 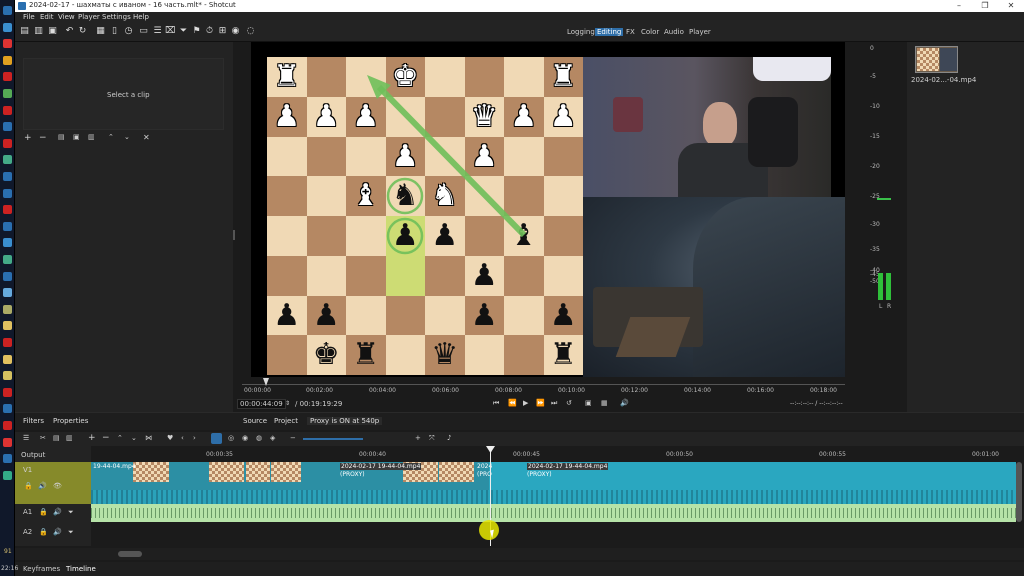 I want to click on menu-settings: Settings, so click(x=116, y=17).